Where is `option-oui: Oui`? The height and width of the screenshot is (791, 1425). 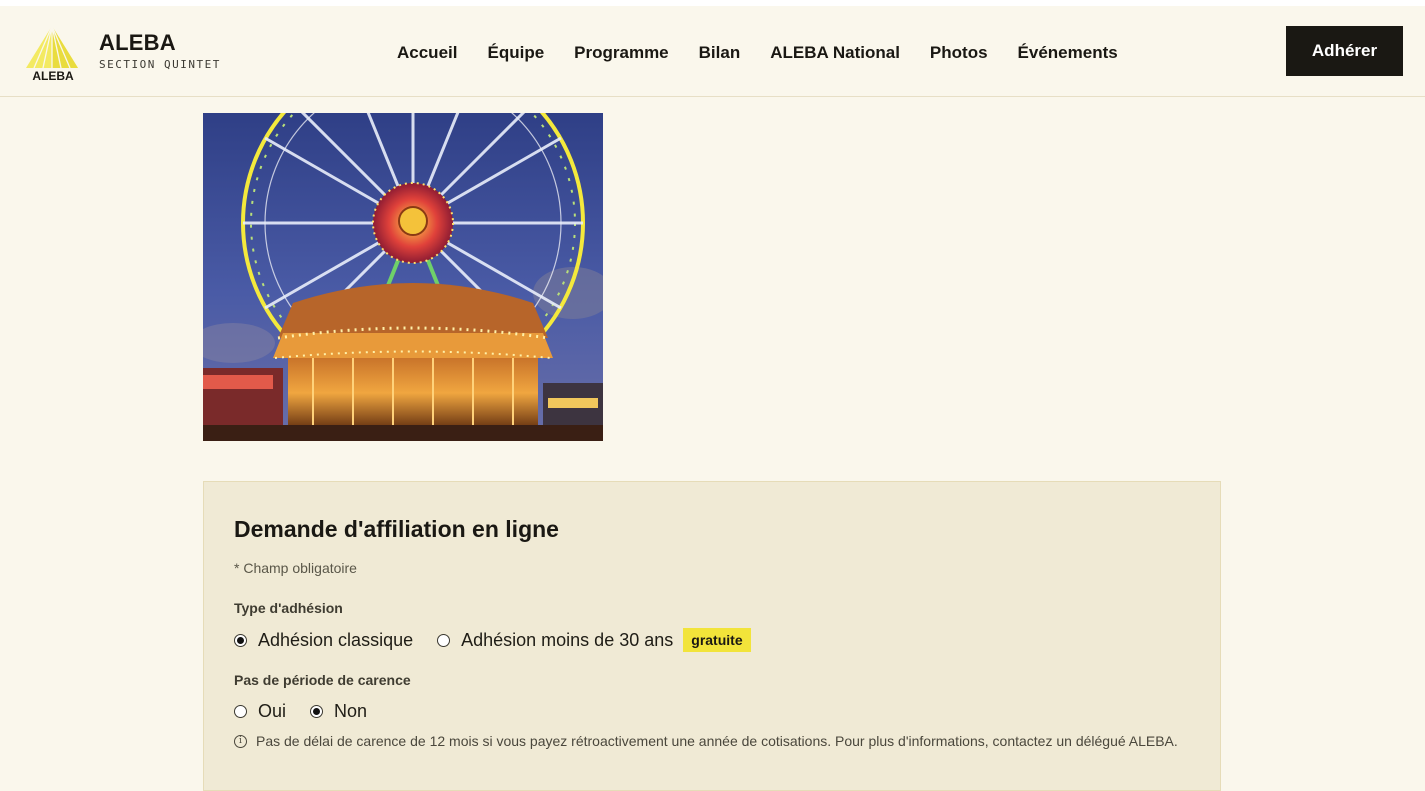 option-oui: Oui is located at coordinates (260, 711).